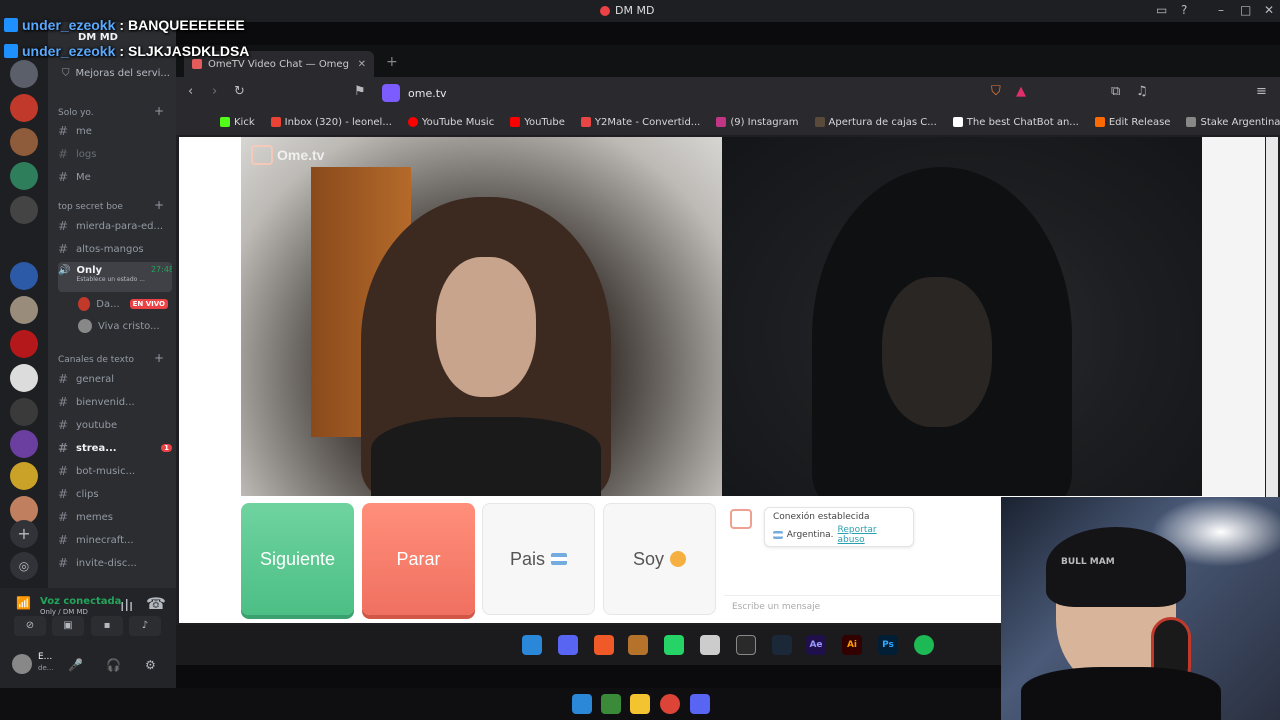 The height and width of the screenshot is (720, 1280). I want to click on bookmark-icon: ⚑, so click(360, 91).